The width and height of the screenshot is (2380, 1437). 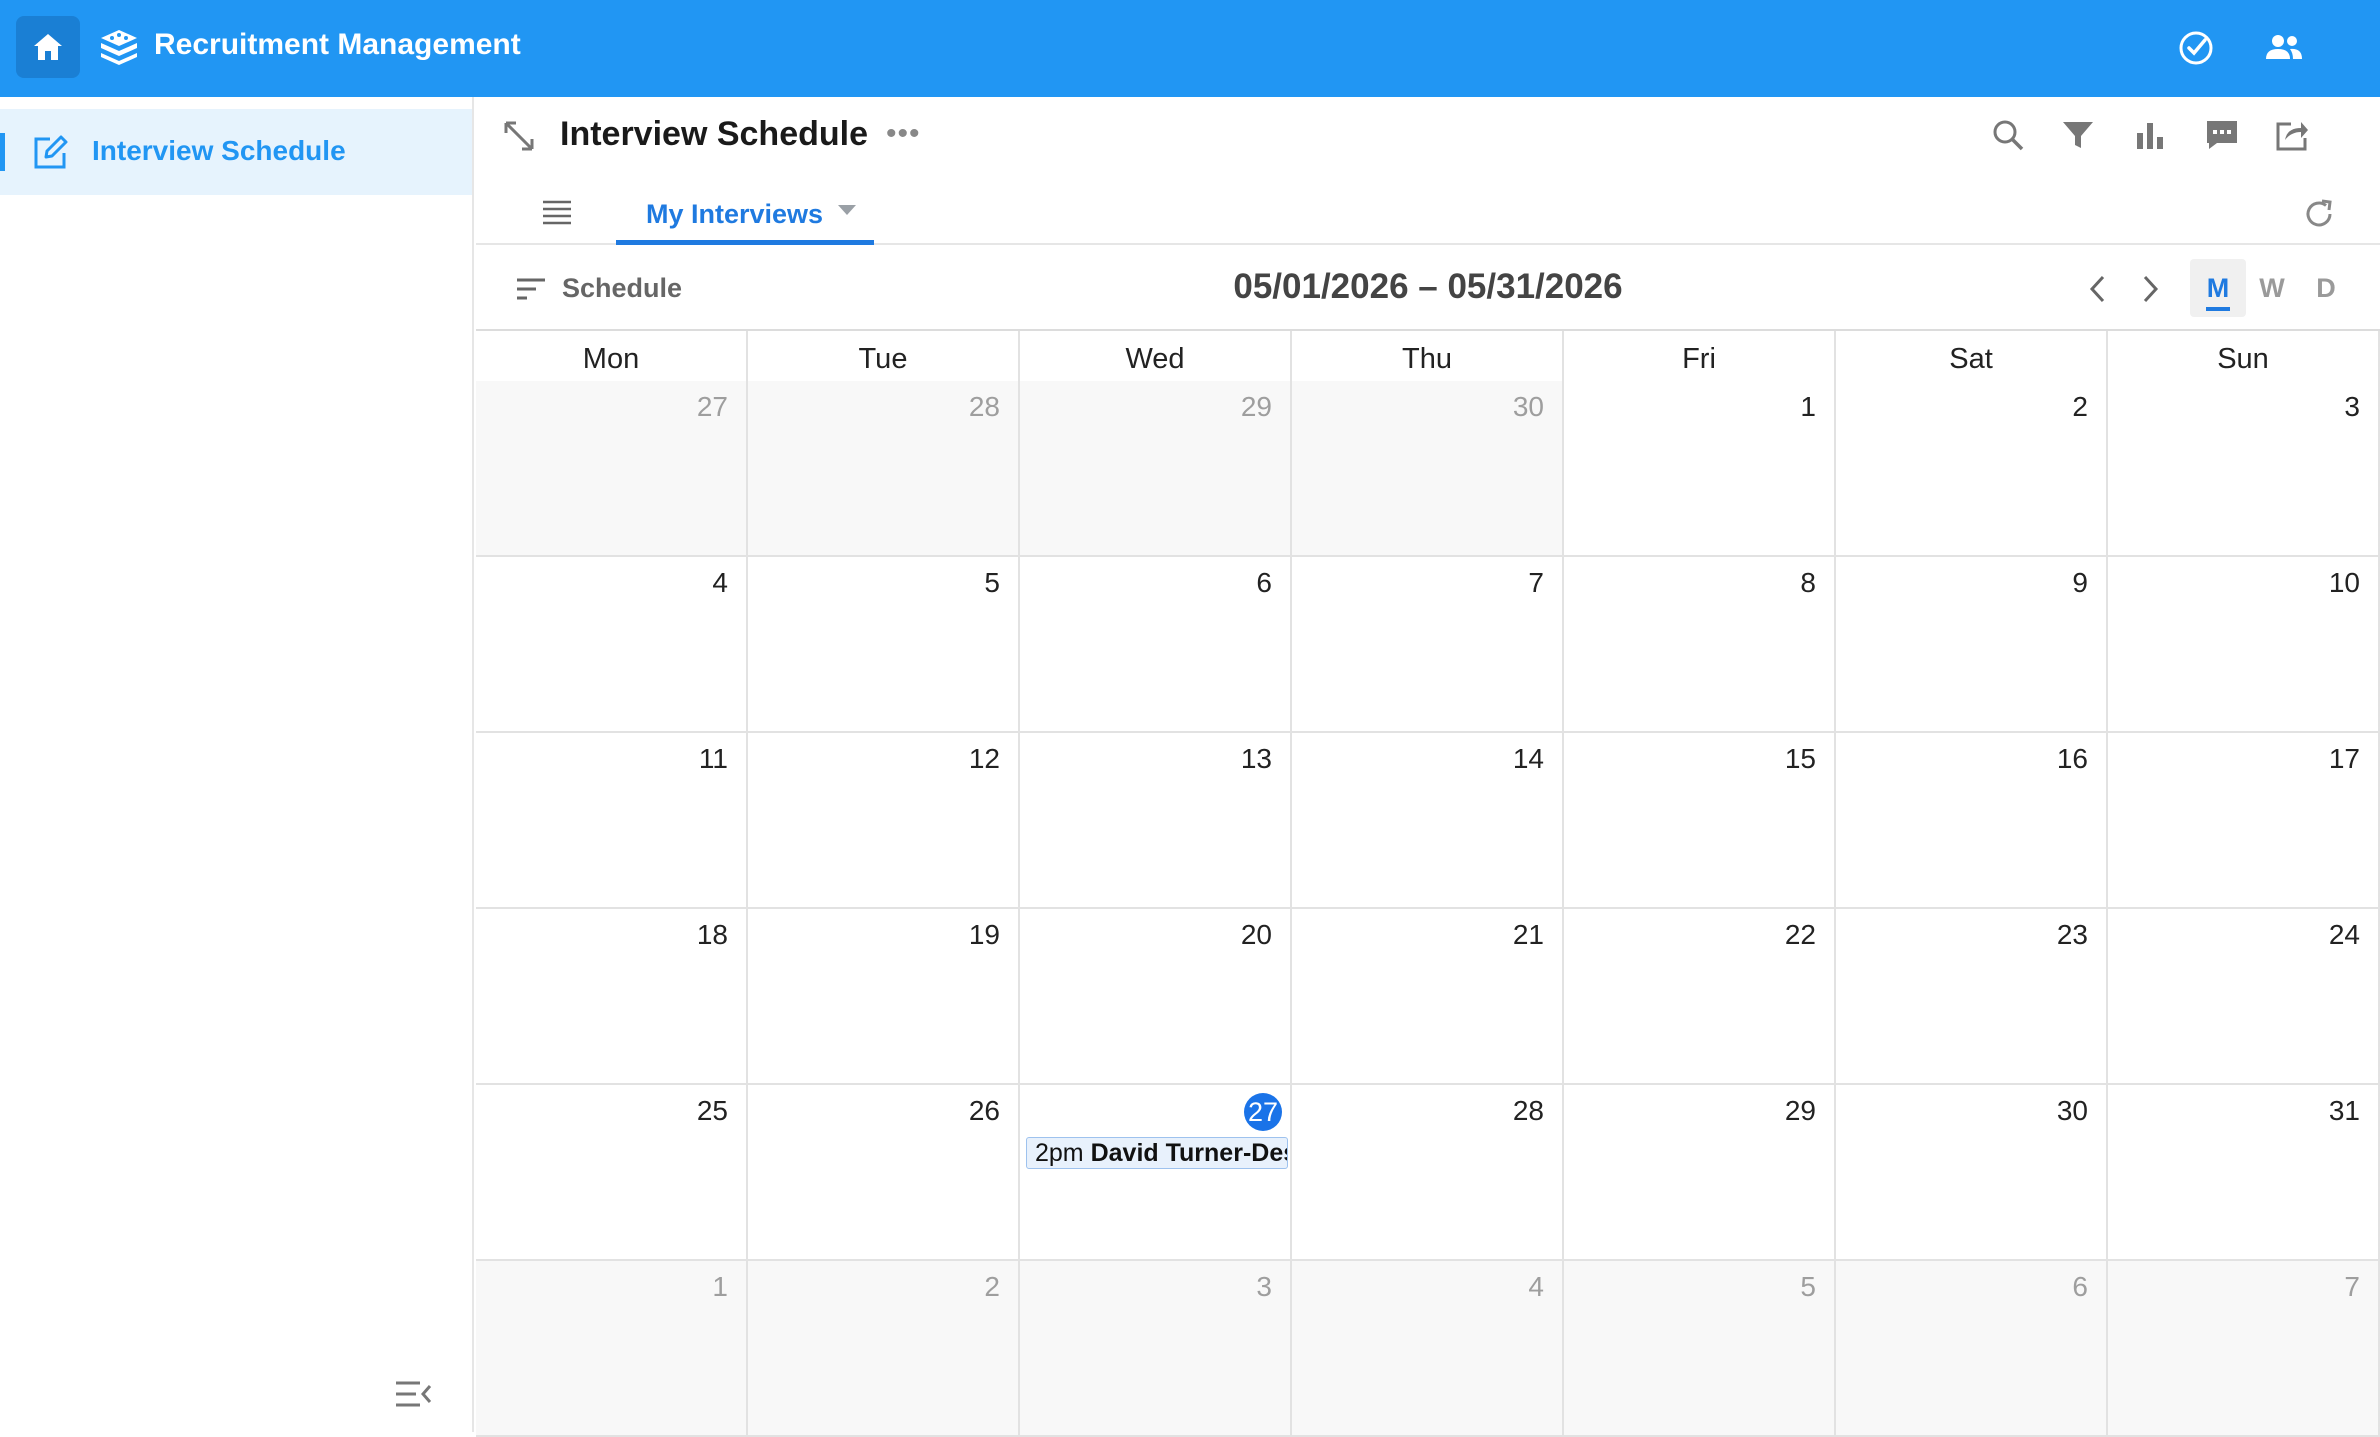 What do you see at coordinates (1263, 1112) in the screenshot?
I see `today-date-number: 27` at bounding box center [1263, 1112].